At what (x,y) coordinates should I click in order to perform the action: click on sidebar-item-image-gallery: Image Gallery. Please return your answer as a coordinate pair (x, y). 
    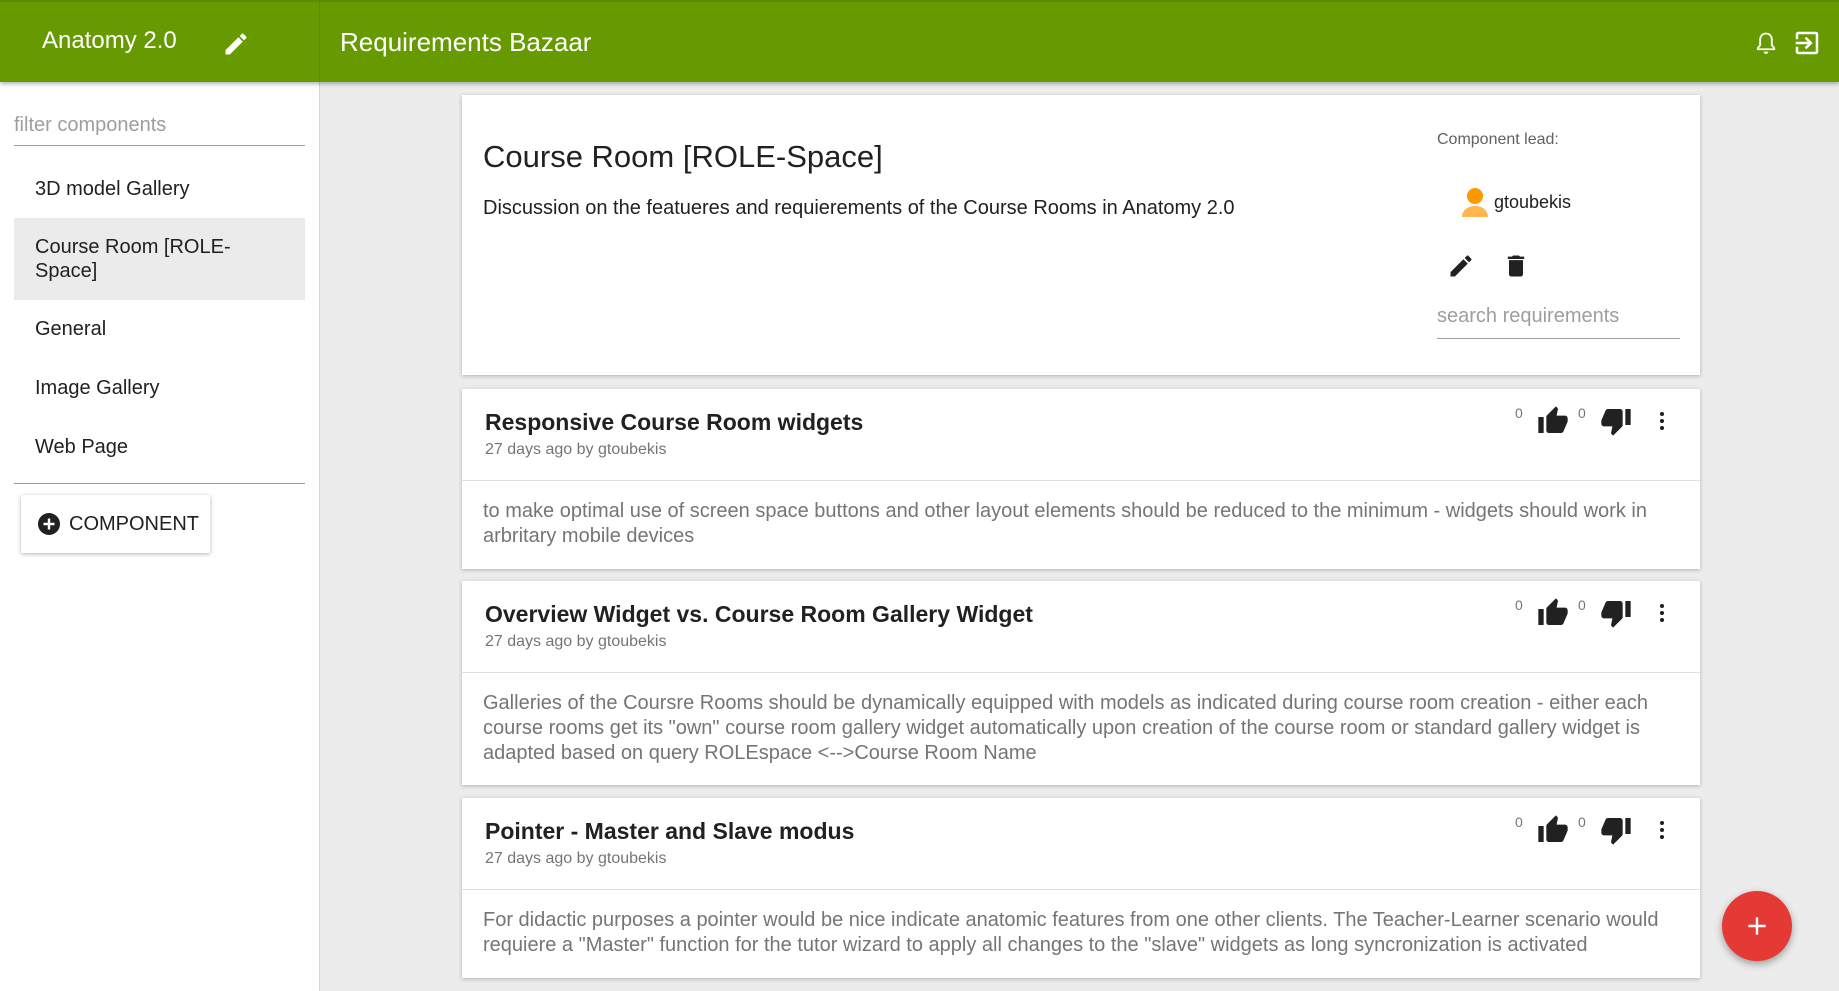
    Looking at the image, I should click on (159, 388).